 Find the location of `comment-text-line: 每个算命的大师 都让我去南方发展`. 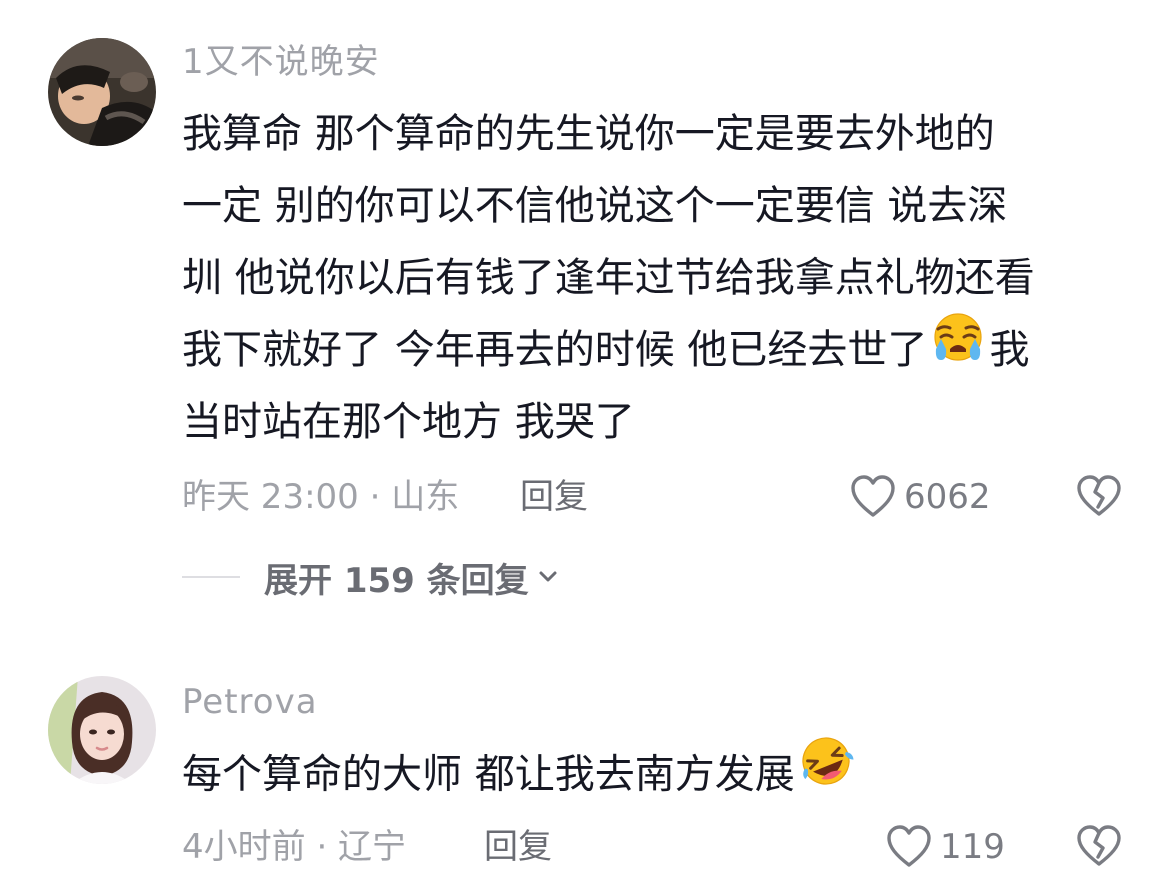

comment-text-line: 每个算命的大师 都让我去南方发展 is located at coordinates (519, 773).